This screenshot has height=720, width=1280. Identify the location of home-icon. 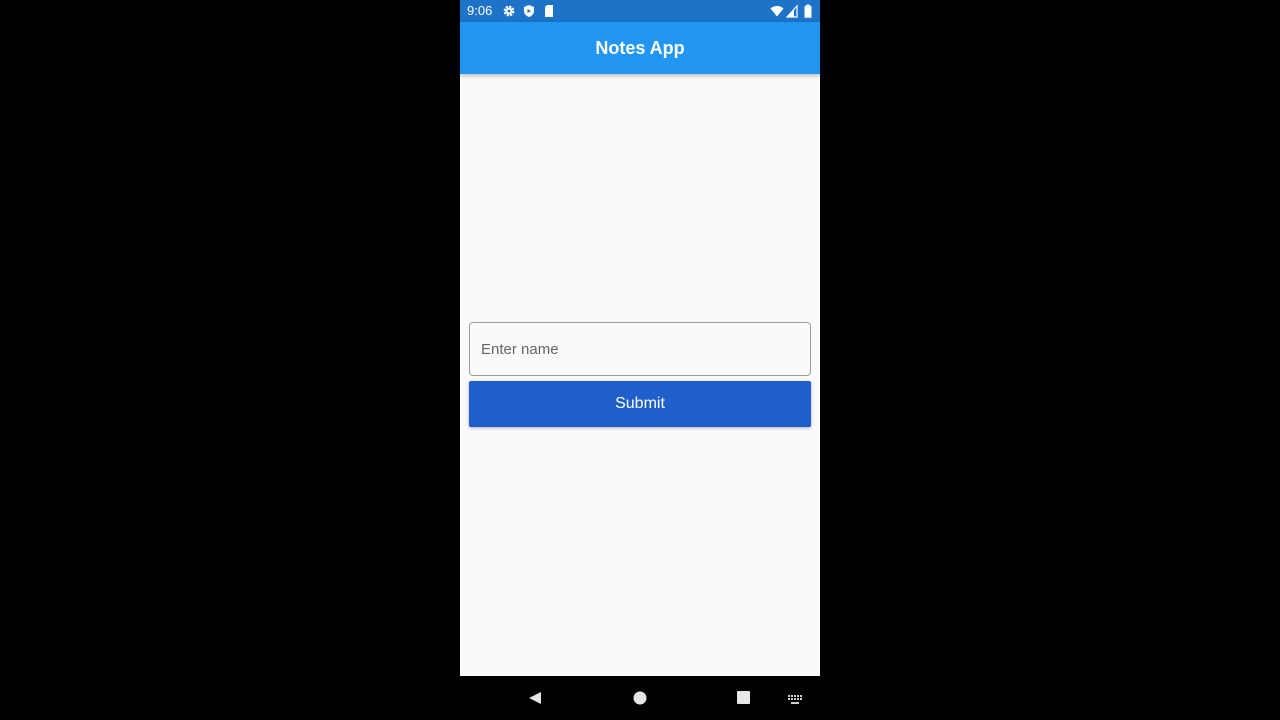
(640, 700).